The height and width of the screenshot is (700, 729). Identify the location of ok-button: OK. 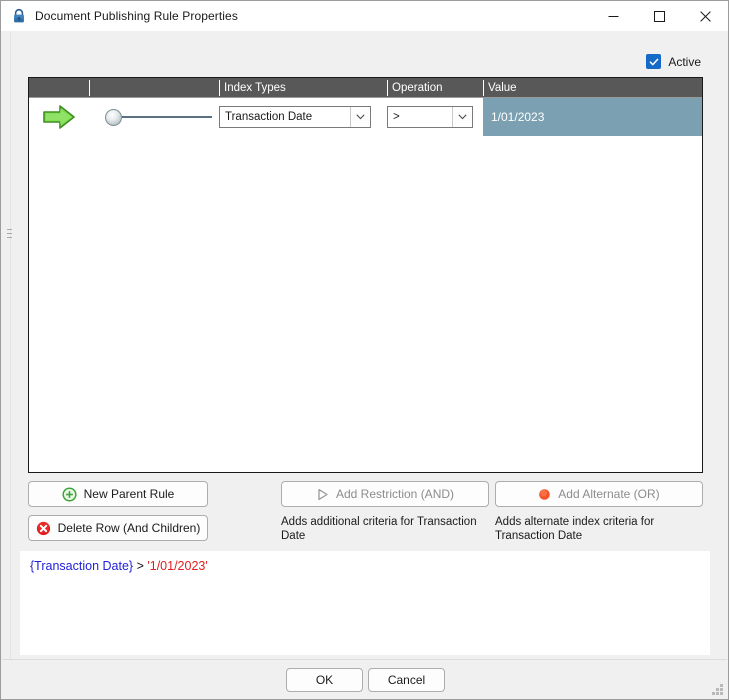
(324, 680).